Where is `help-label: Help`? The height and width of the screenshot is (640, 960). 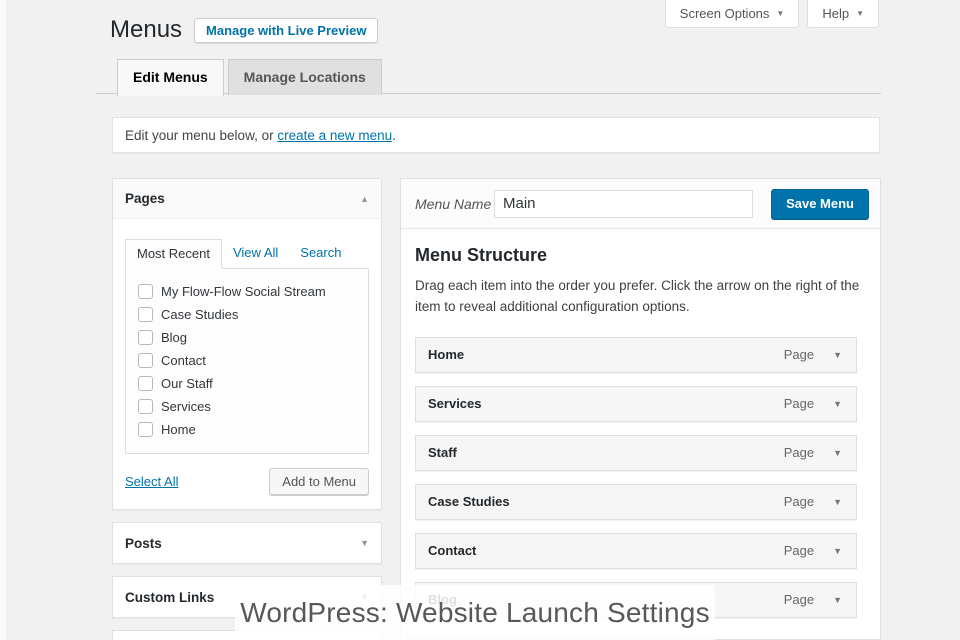 help-label: Help is located at coordinates (836, 13).